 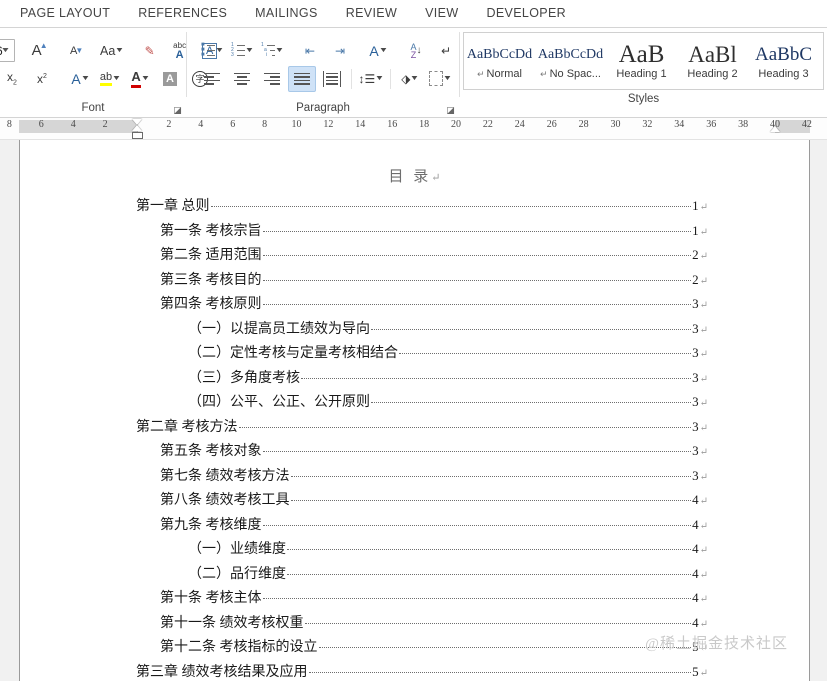 What do you see at coordinates (647, 124) in the screenshot?
I see `ruler-number: 32` at bounding box center [647, 124].